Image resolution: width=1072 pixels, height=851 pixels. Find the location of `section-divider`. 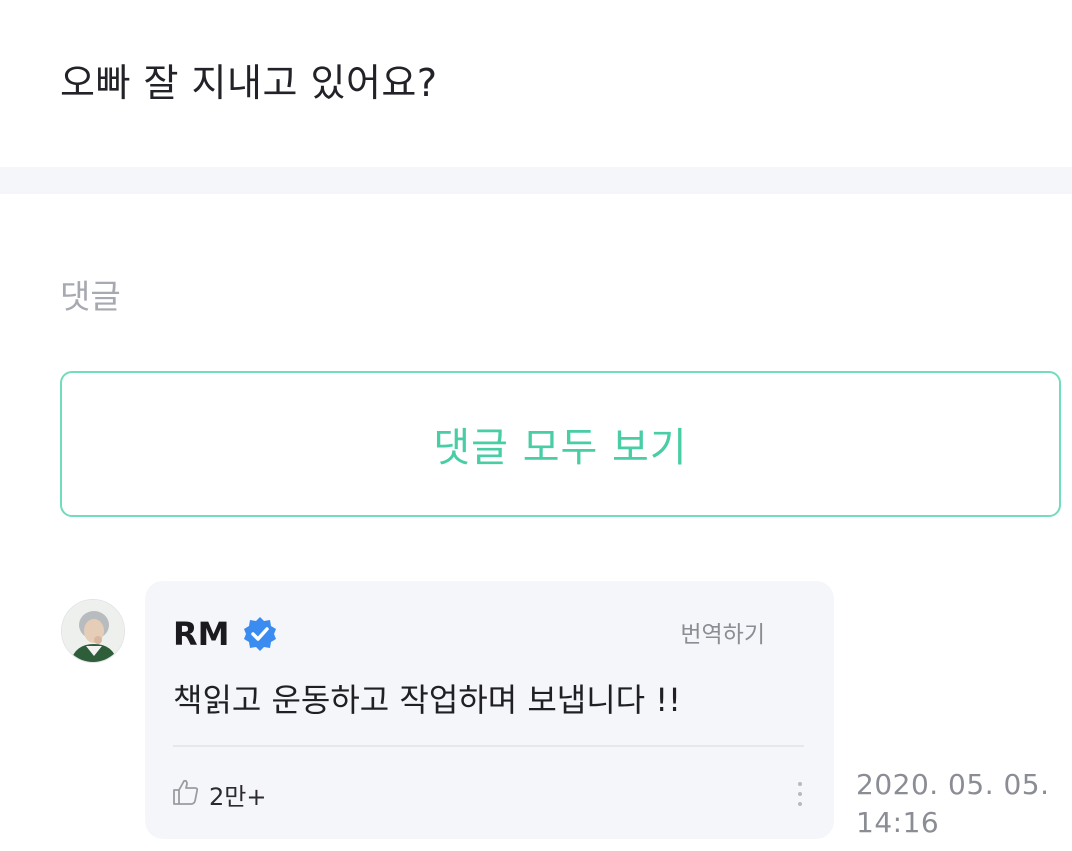

section-divider is located at coordinates (536, 180).